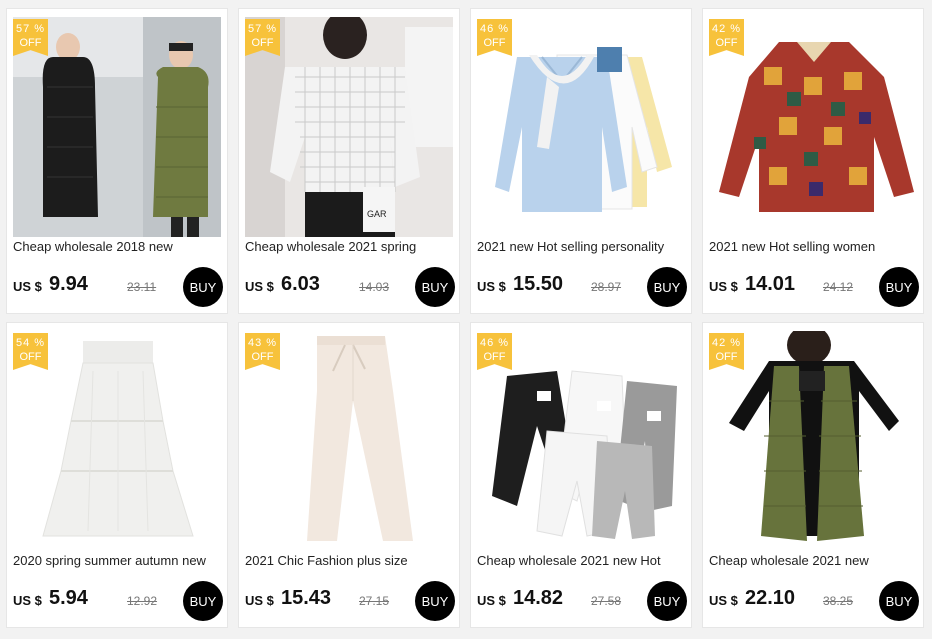  Describe the element at coordinates (815, 560) in the screenshot. I see `product-title: Cheap wholesale 2021 new` at that location.